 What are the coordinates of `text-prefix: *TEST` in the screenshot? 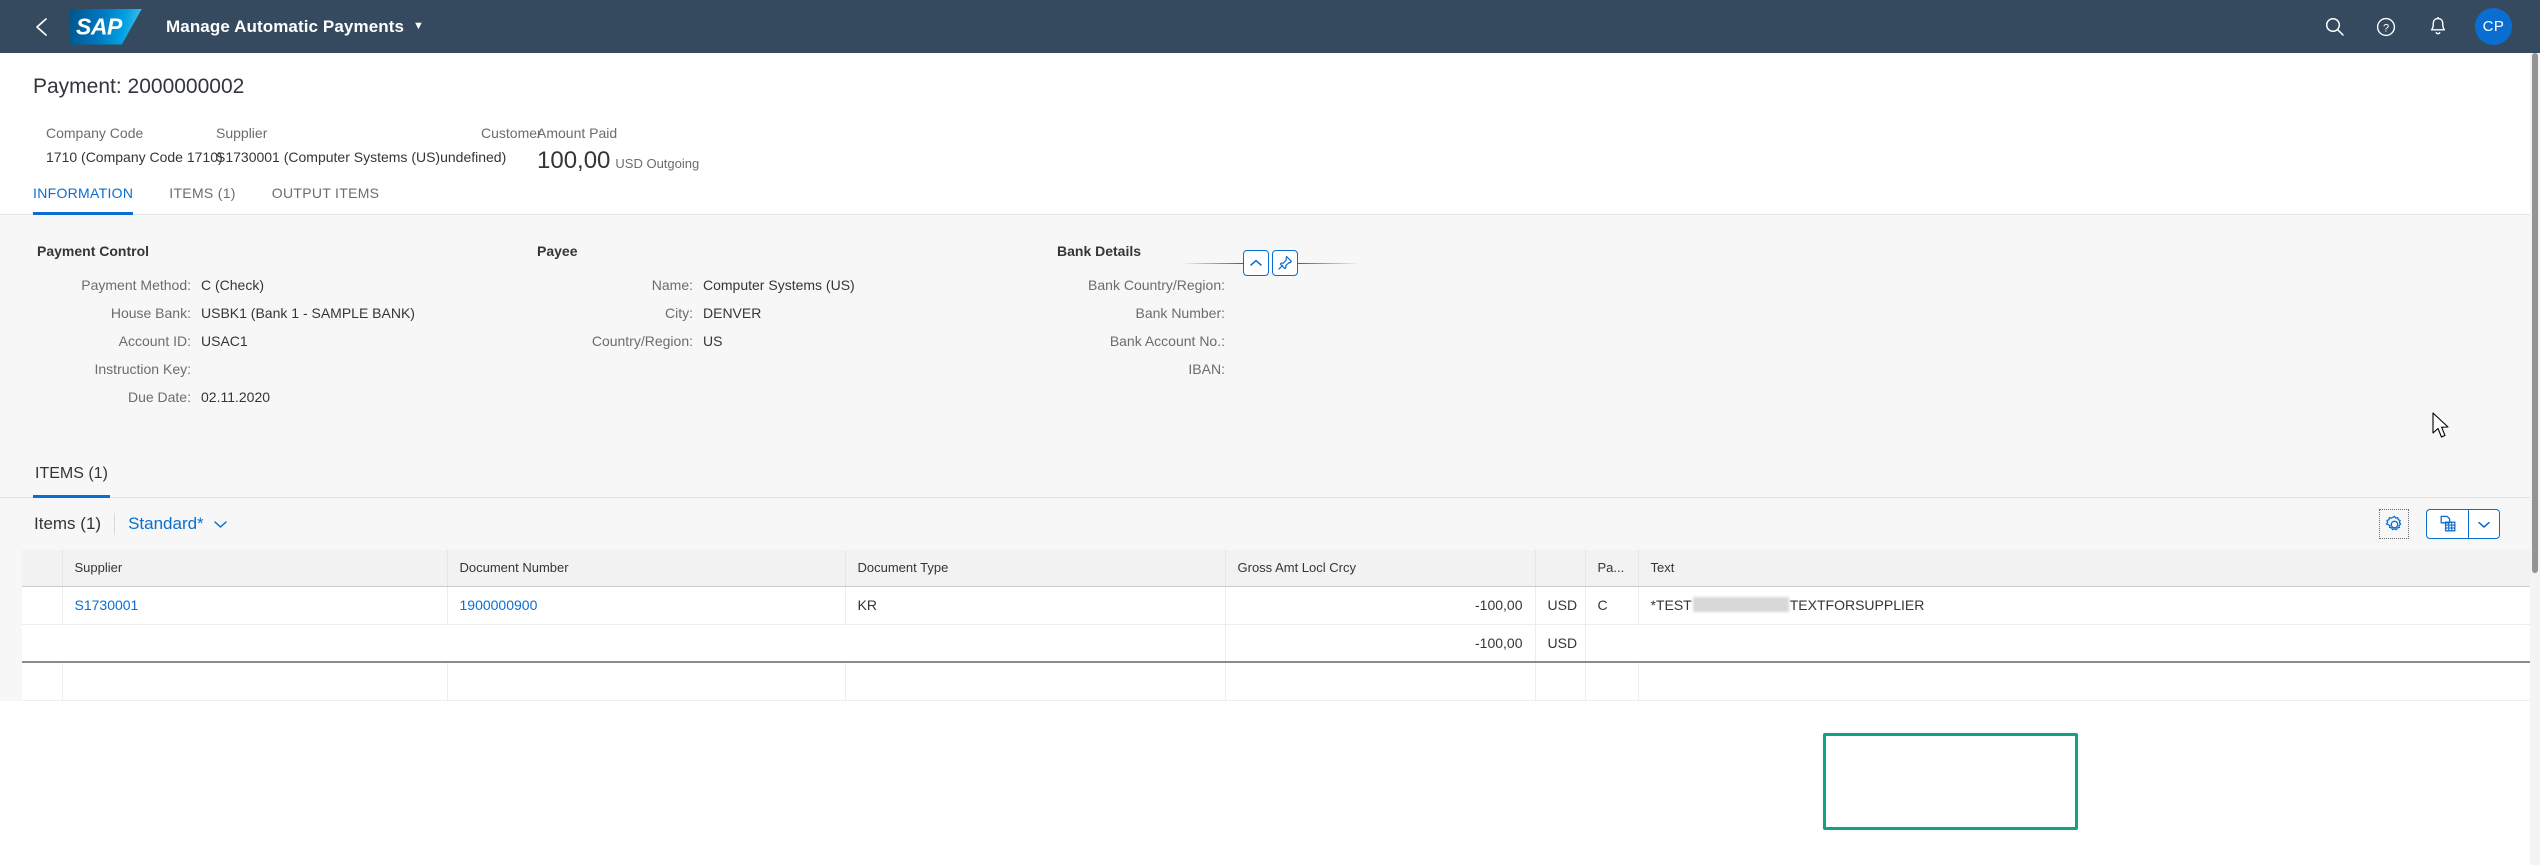 It's located at (1671, 605).